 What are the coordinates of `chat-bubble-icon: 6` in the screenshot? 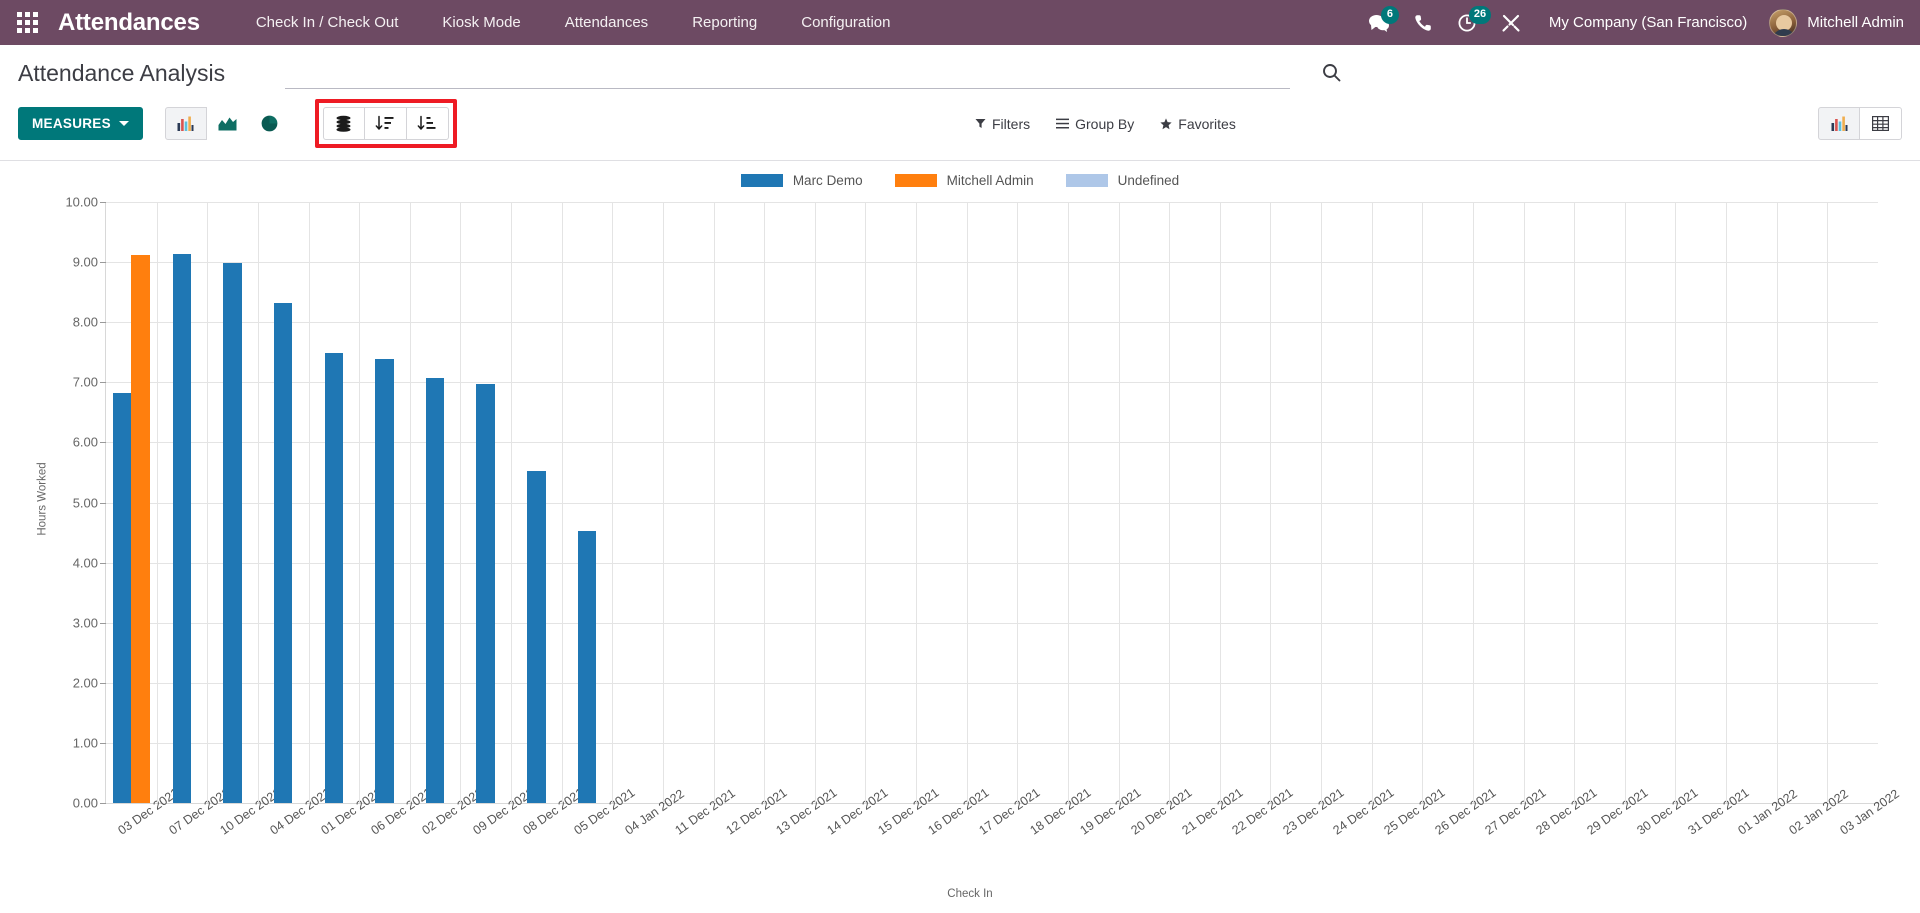 It's located at (1379, 22).